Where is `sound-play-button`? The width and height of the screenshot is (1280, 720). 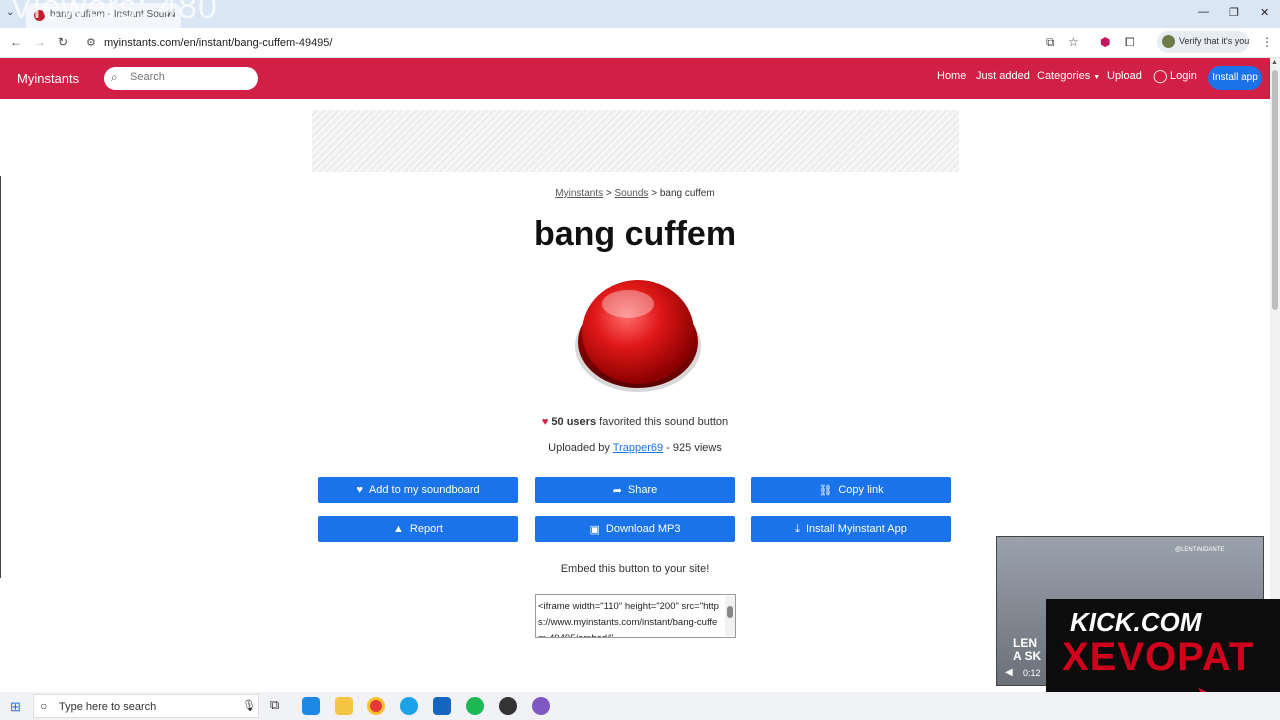
sound-play-button is located at coordinates (638, 334).